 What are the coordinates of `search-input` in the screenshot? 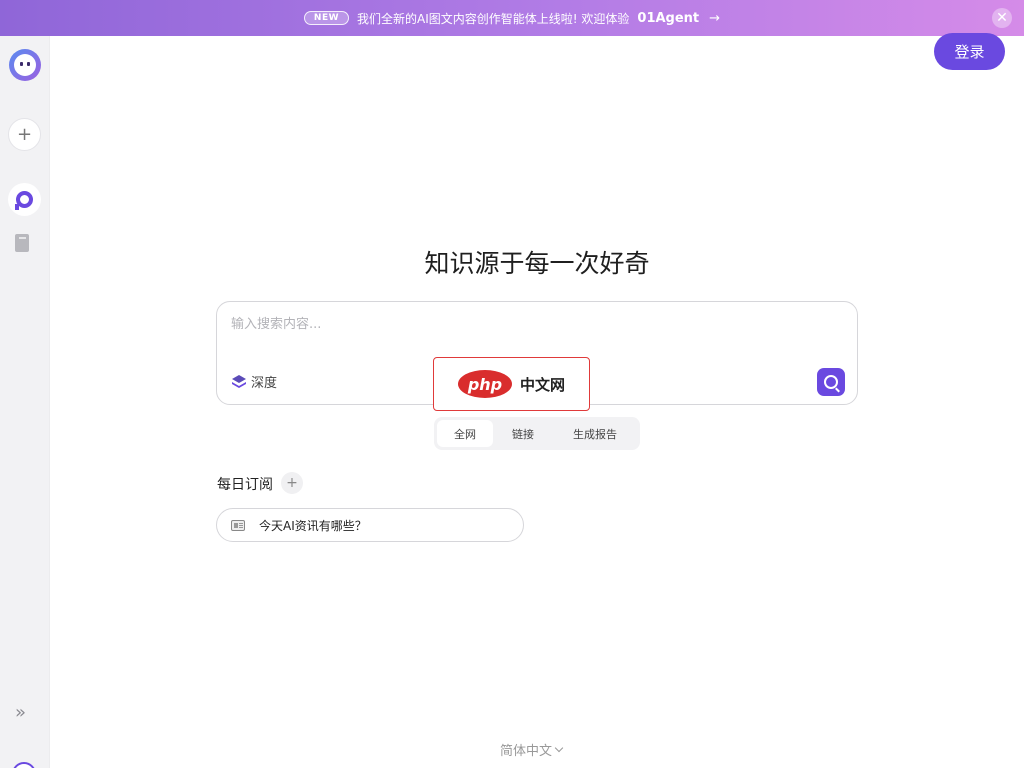 It's located at (531, 324).